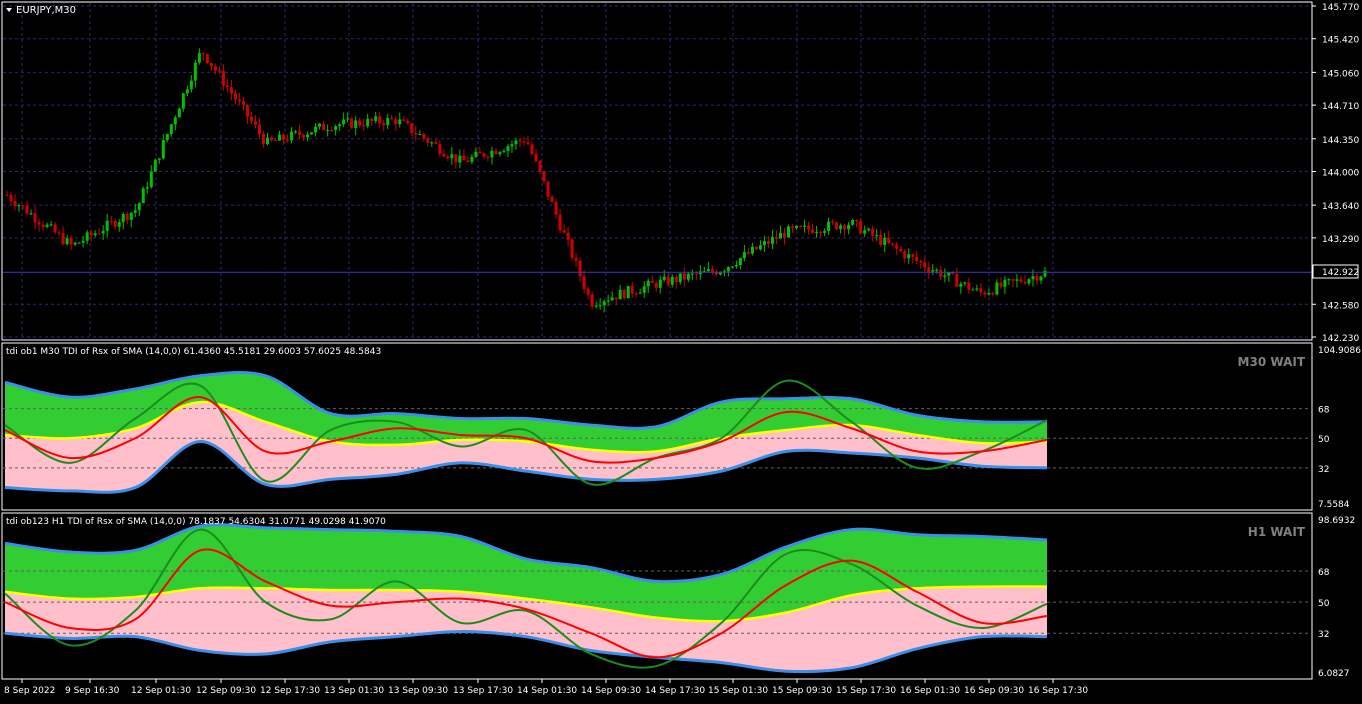 Image resolution: width=1362 pixels, height=704 pixels. Describe the element at coordinates (1324, 573) in the screenshot. I see `level-label: 68` at that location.